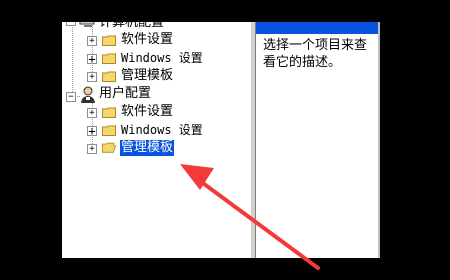 This screenshot has width=450, height=280. What do you see at coordinates (147, 40) in the screenshot?
I see `tree-node-computer-software: 软件设置` at bounding box center [147, 40].